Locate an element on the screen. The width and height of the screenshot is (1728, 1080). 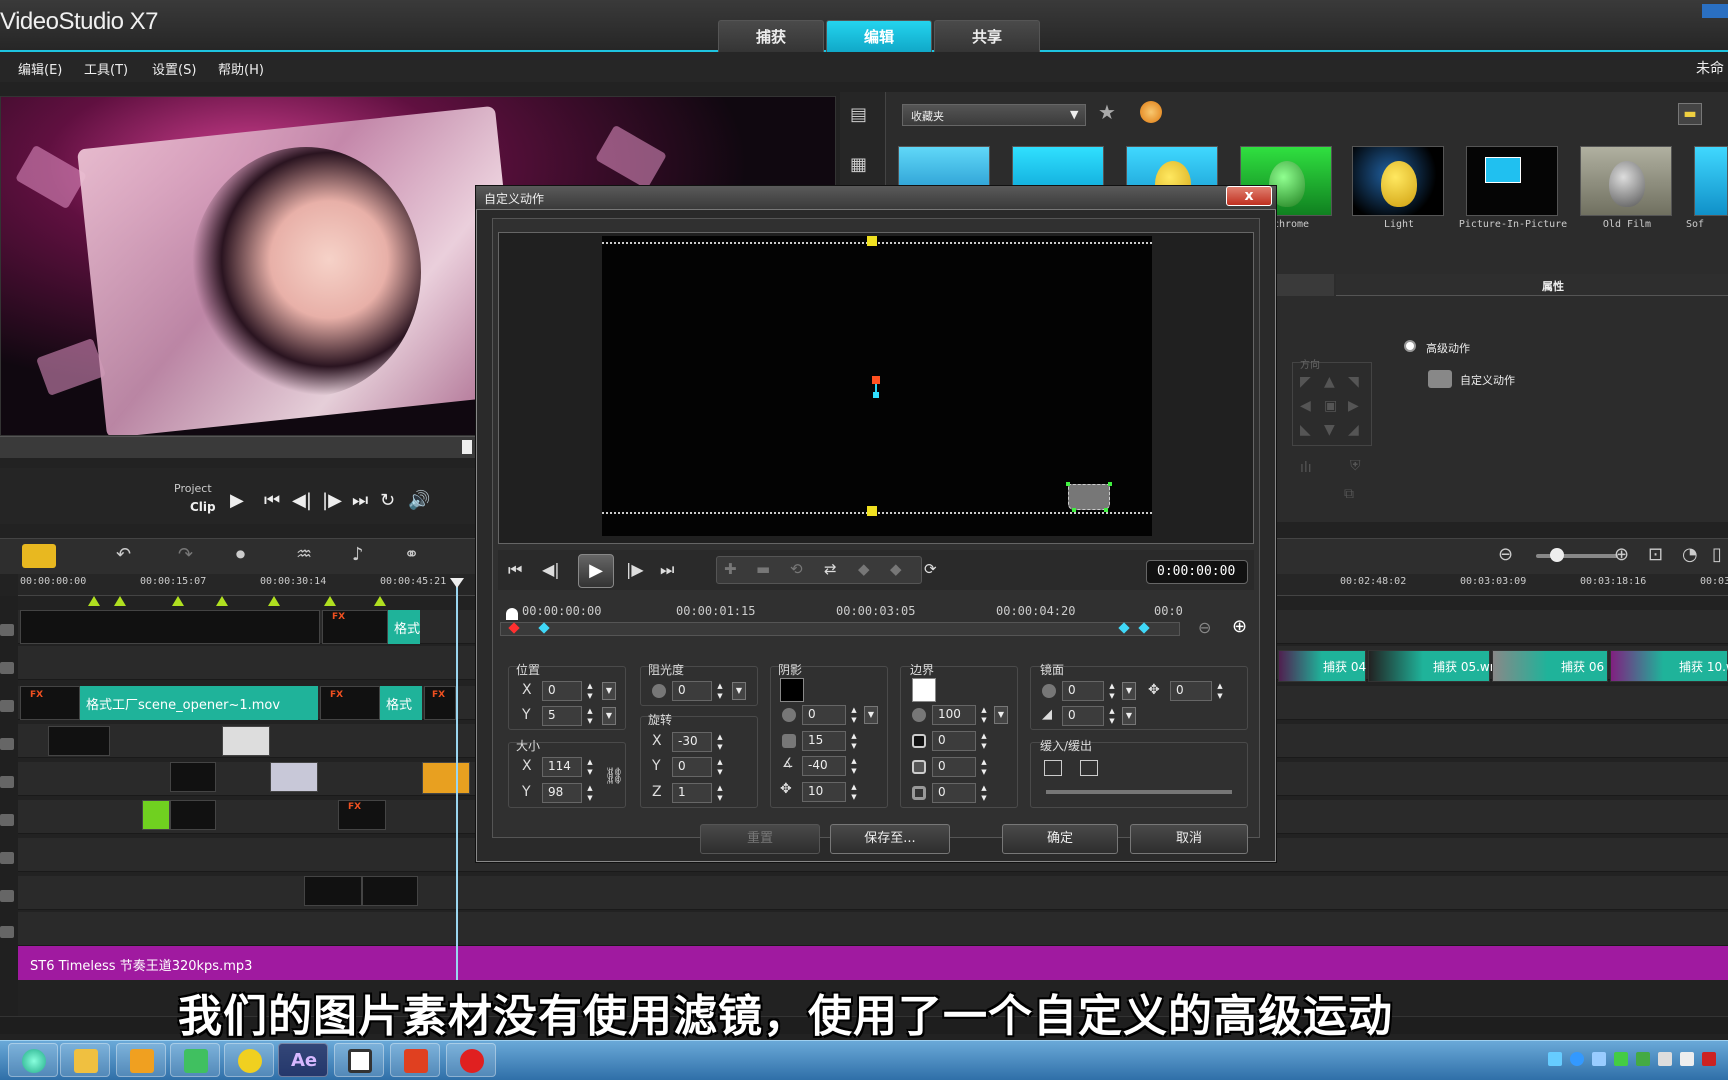
motion-anchor-point is located at coordinates (876, 395).